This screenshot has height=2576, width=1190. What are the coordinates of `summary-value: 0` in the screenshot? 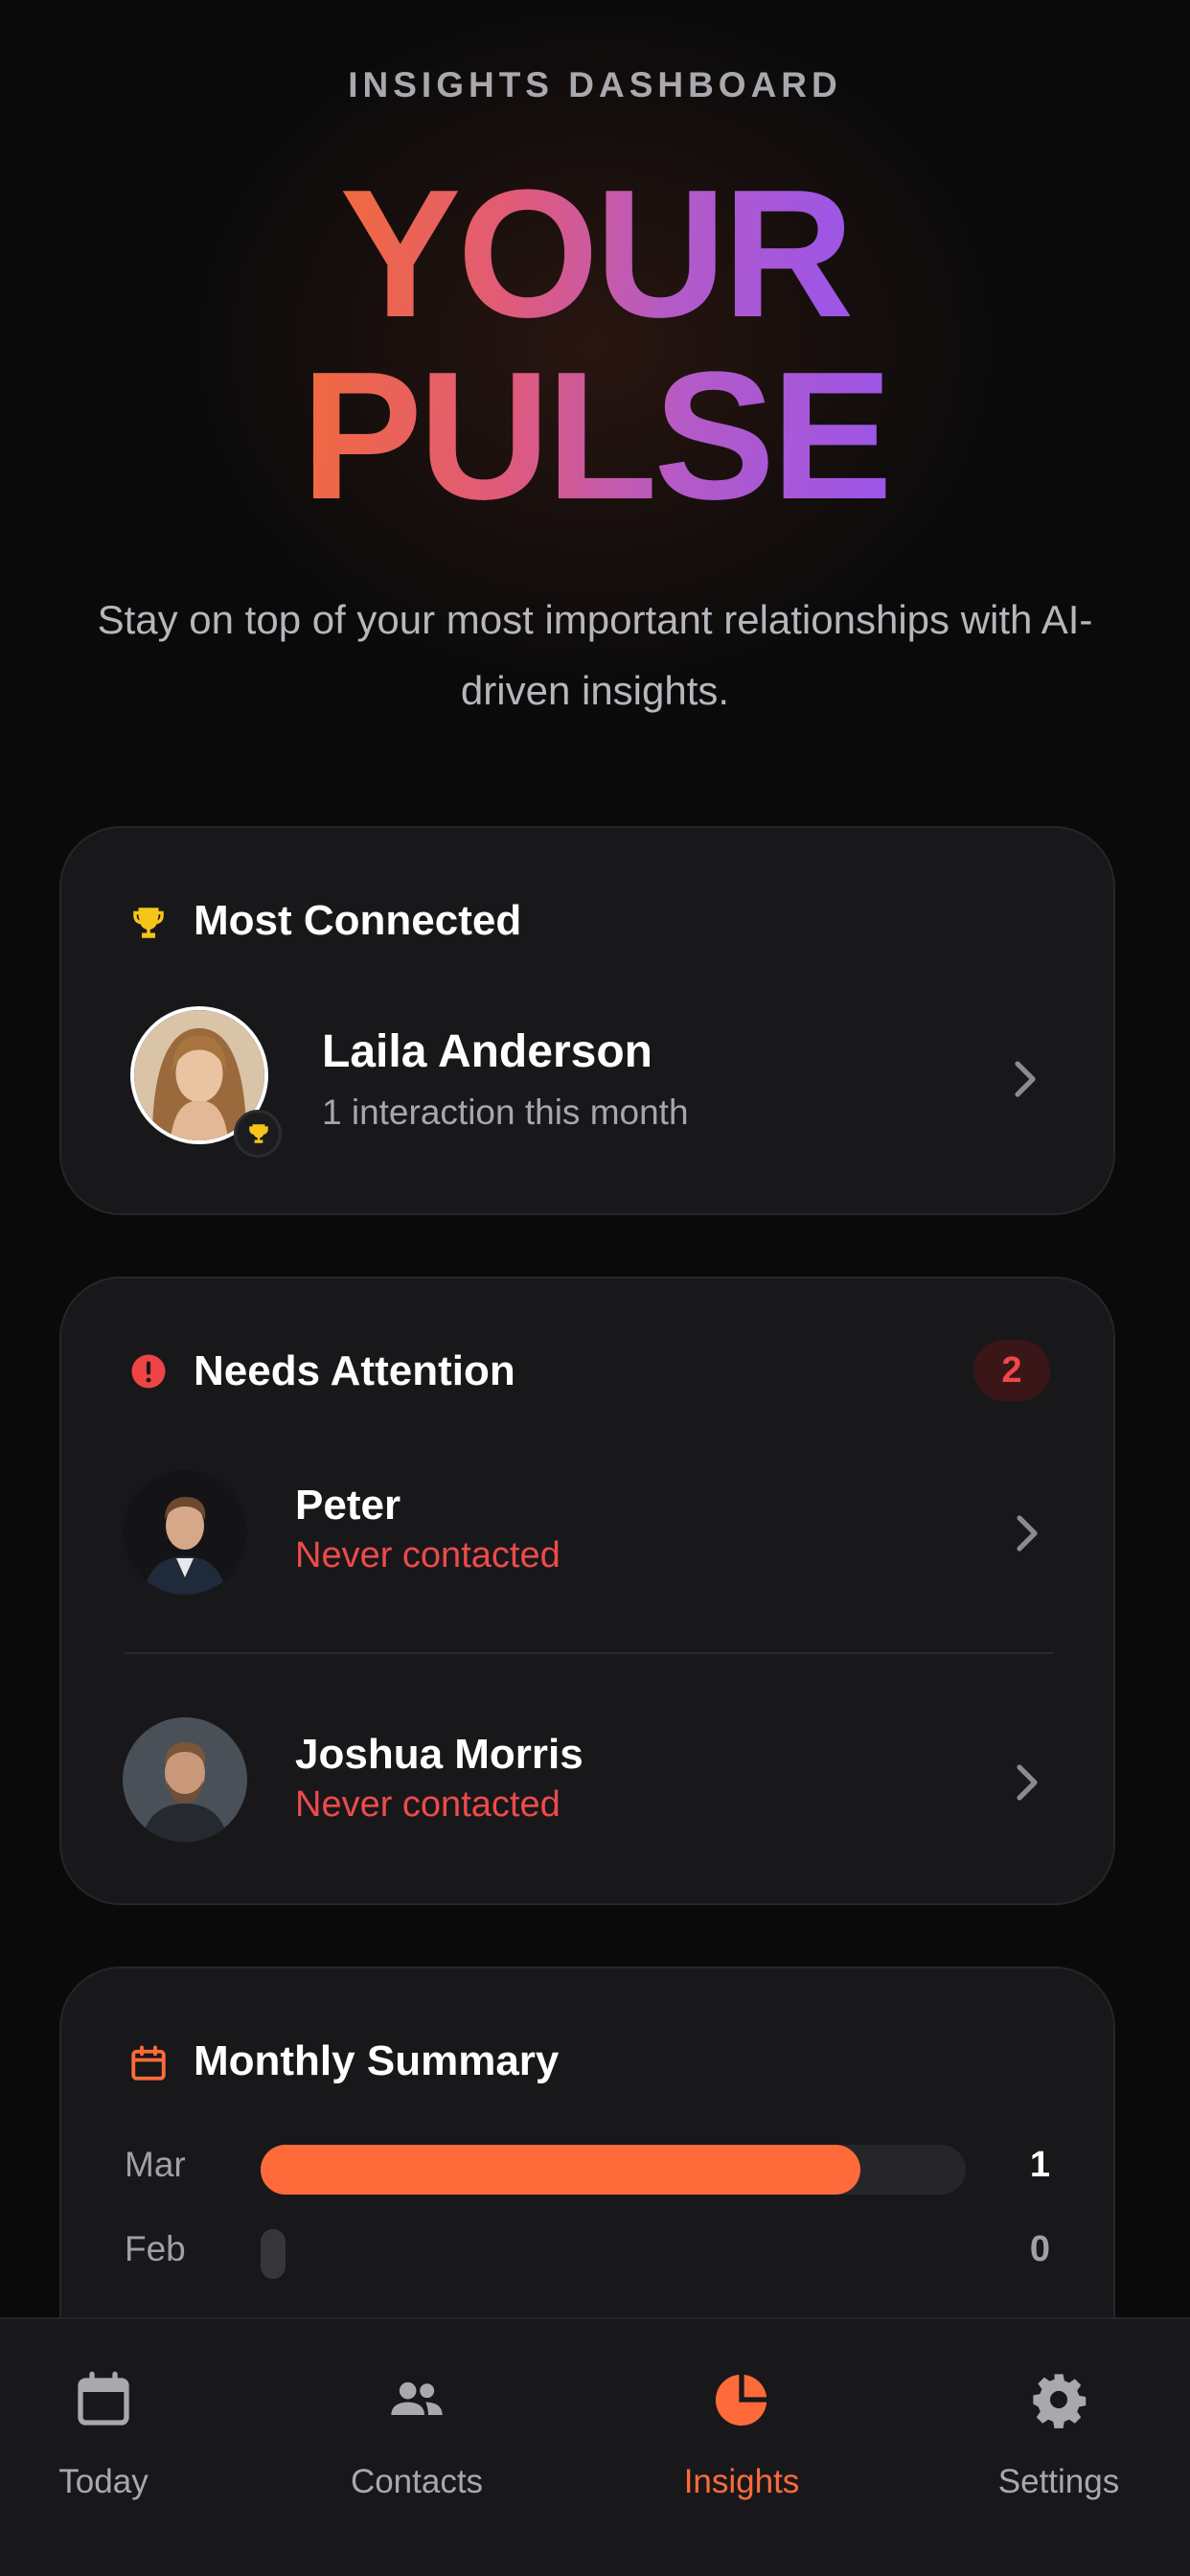 It's located at (1039, 2249).